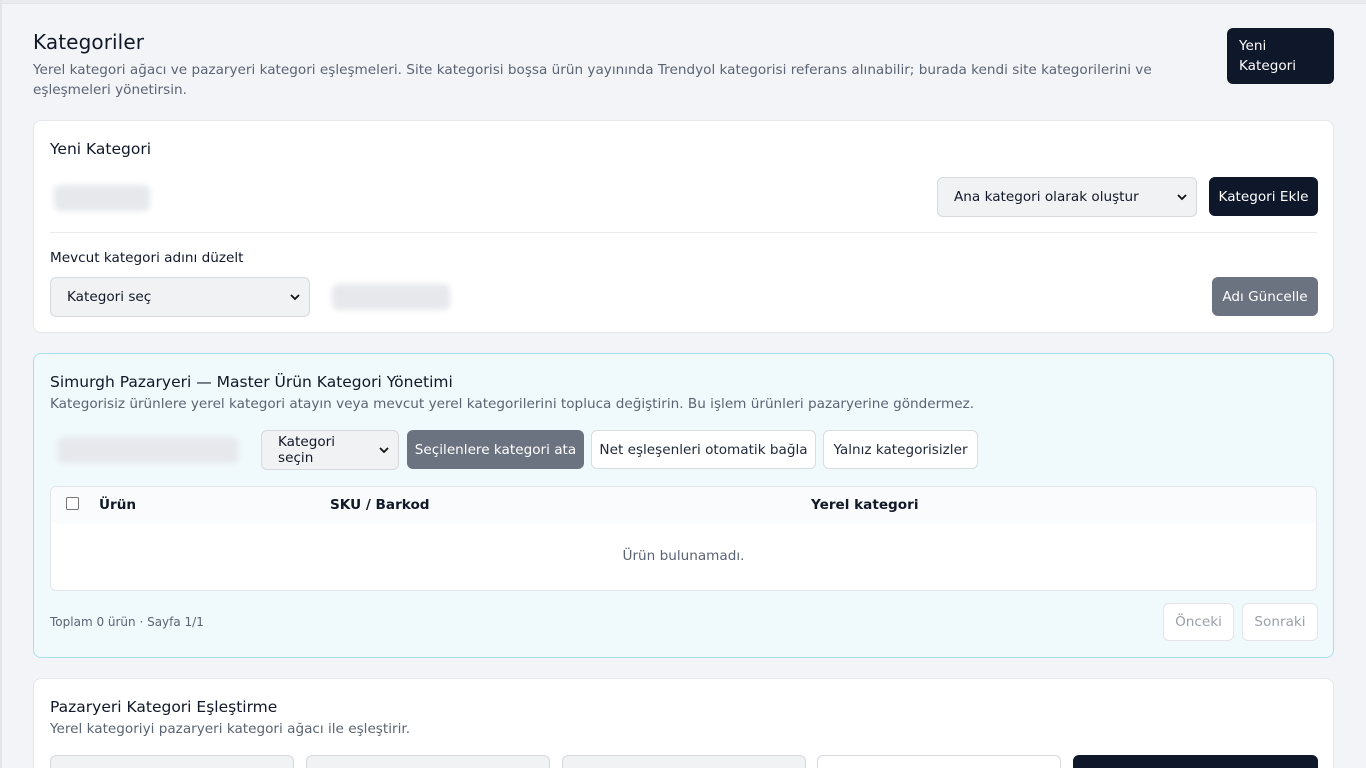  Describe the element at coordinates (101, 149) in the screenshot. I see `card-title: Yeni Kategori` at that location.